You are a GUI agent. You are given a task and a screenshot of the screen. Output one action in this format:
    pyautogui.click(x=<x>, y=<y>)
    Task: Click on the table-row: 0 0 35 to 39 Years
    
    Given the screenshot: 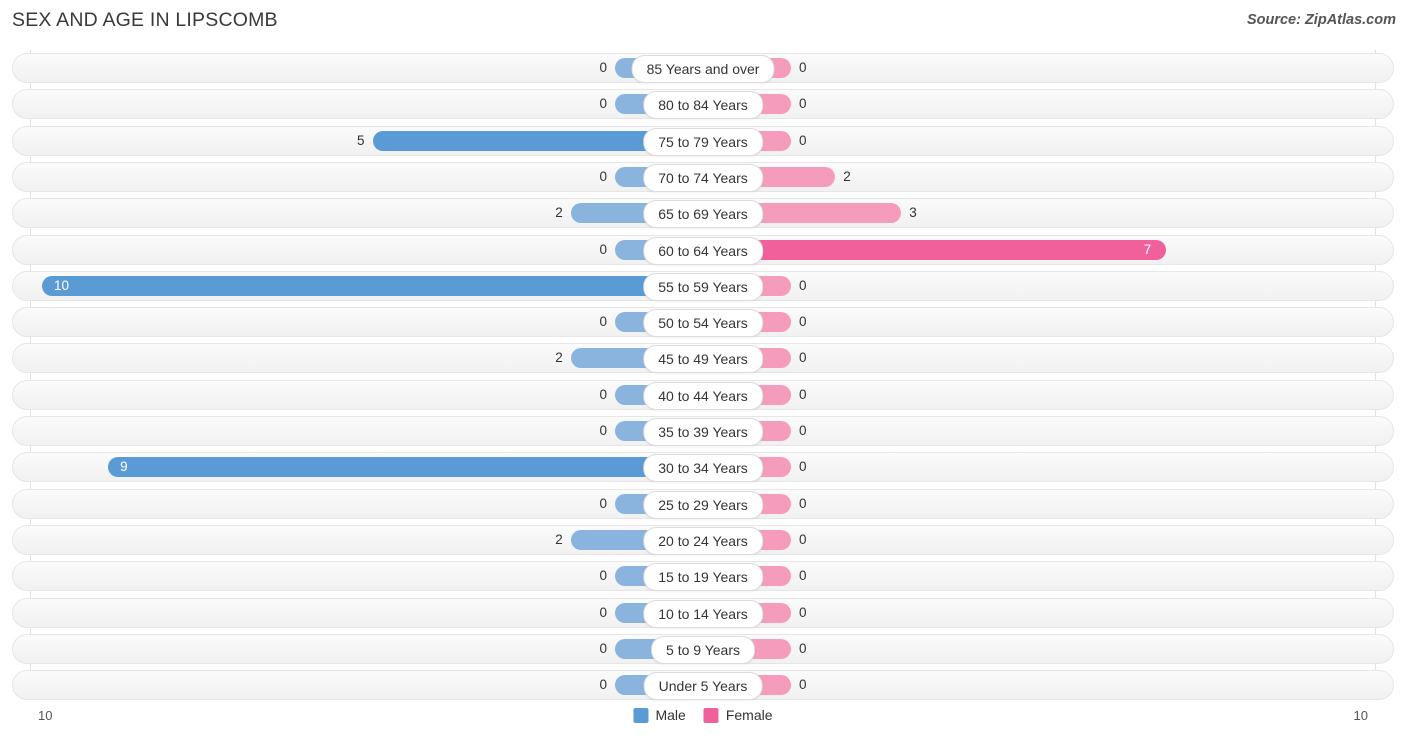 What is the action you would take?
    pyautogui.click(x=703, y=431)
    